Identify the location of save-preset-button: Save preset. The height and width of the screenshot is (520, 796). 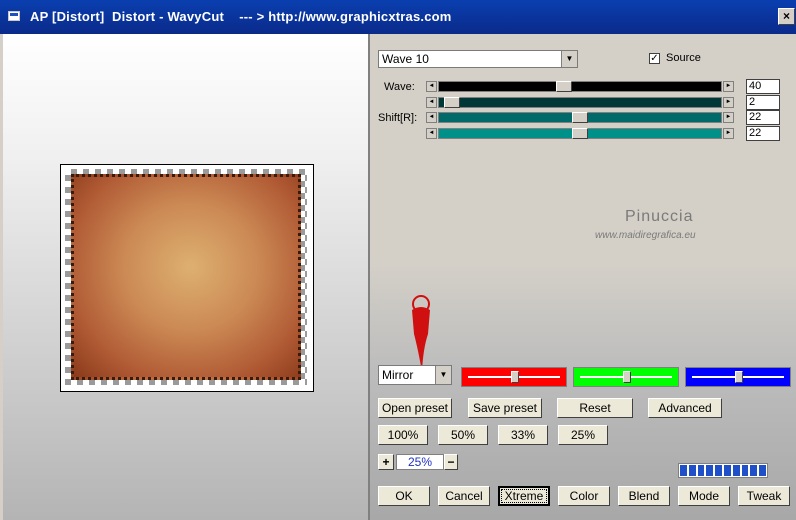
(505, 408).